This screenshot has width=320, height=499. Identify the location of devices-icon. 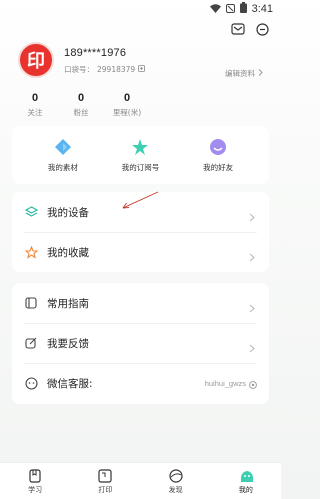
(31, 212).